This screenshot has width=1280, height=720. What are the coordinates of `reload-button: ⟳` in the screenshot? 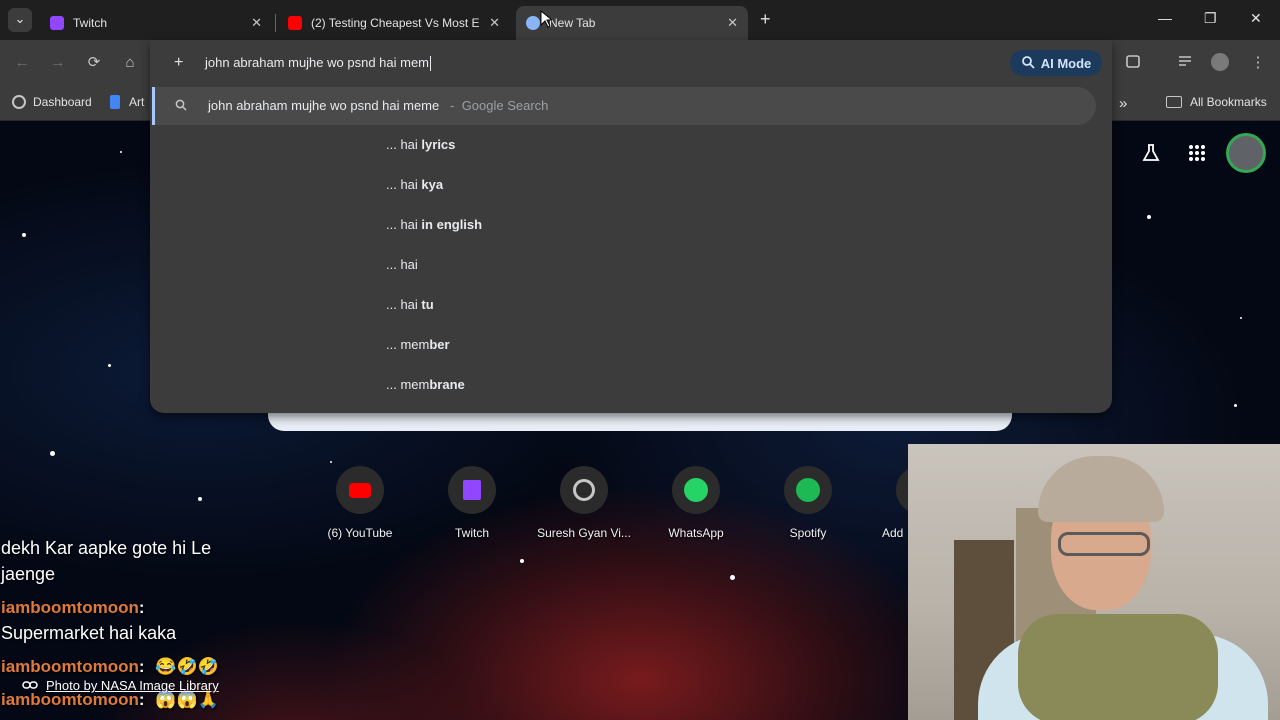 It's located at (94, 63).